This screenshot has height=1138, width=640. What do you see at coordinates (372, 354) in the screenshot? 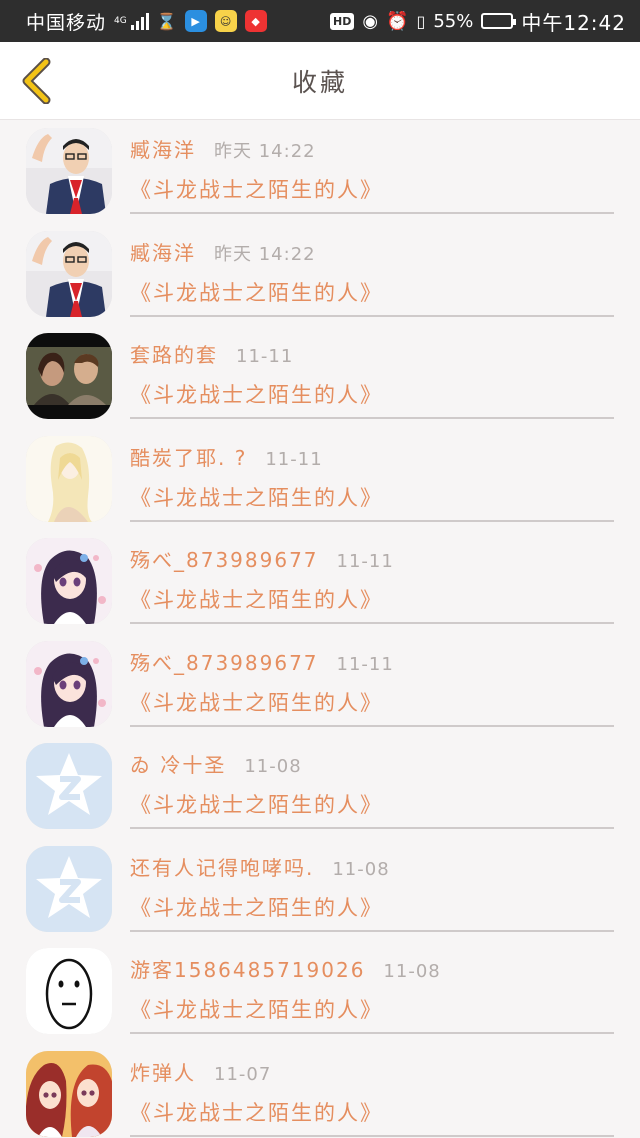
I see `favorite-meta: 套路的套 11-11` at bounding box center [372, 354].